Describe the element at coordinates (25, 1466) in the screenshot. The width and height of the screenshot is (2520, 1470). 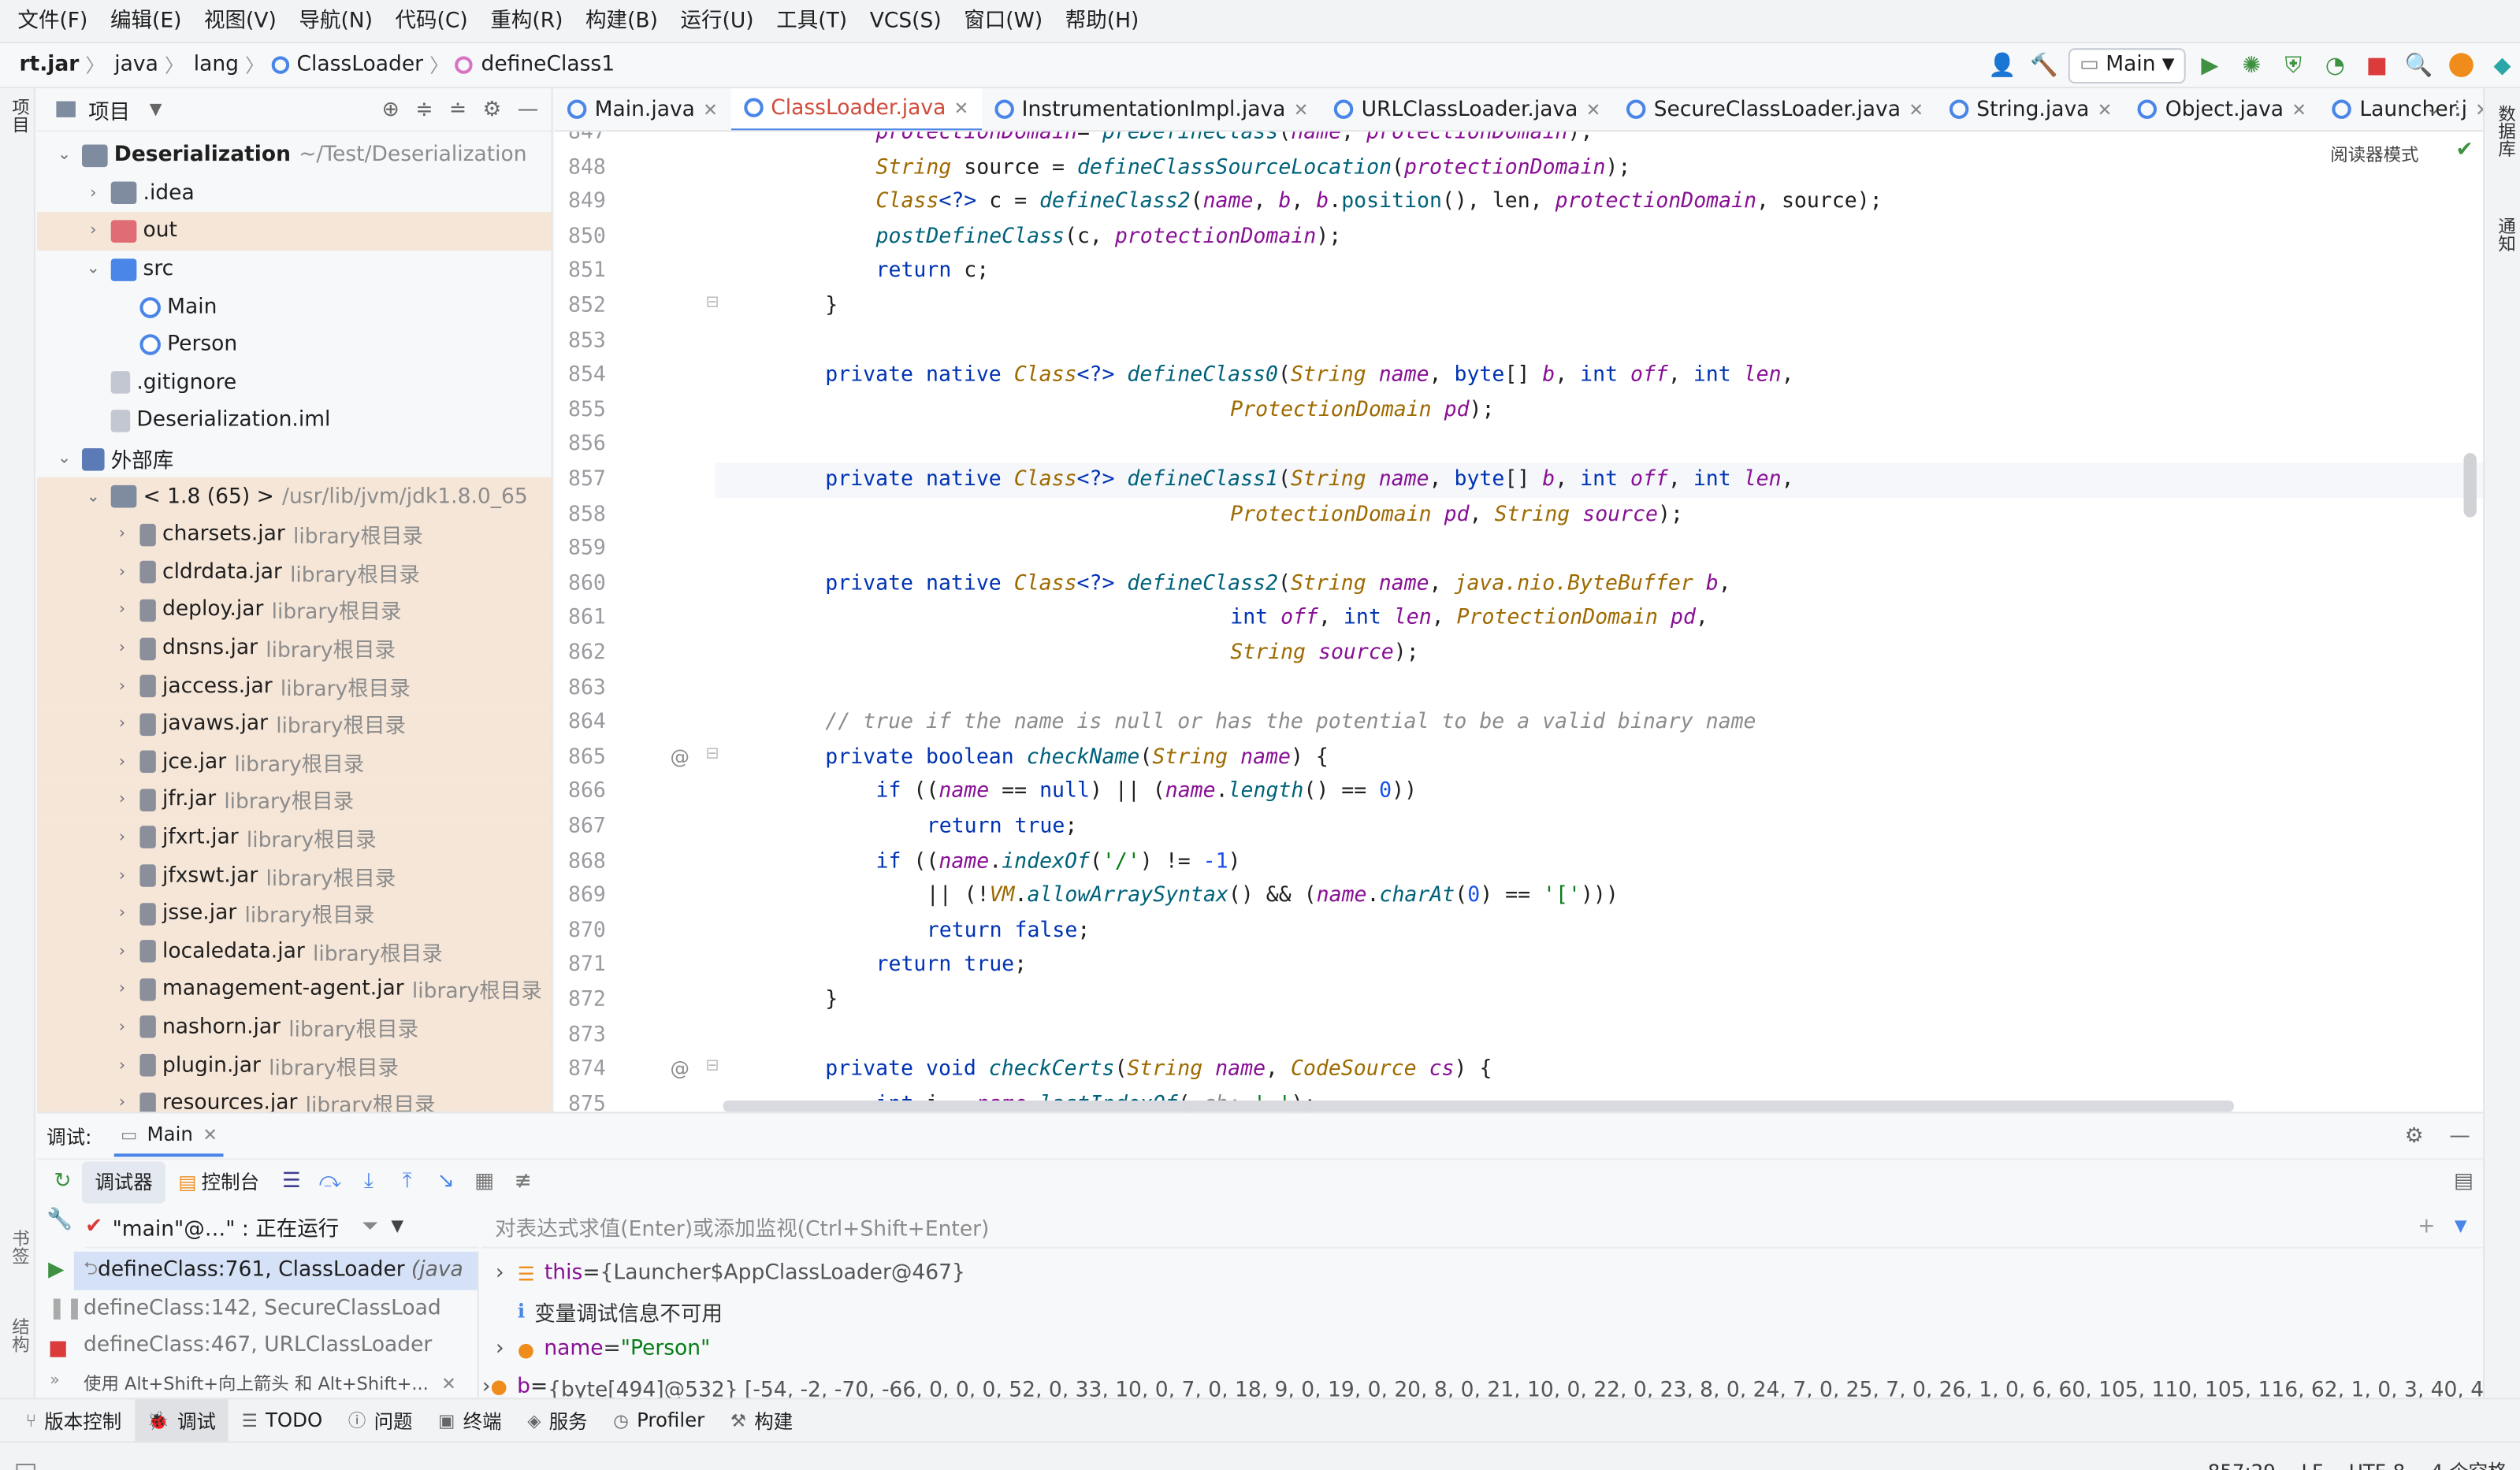
I see `status-panel-icon` at that location.